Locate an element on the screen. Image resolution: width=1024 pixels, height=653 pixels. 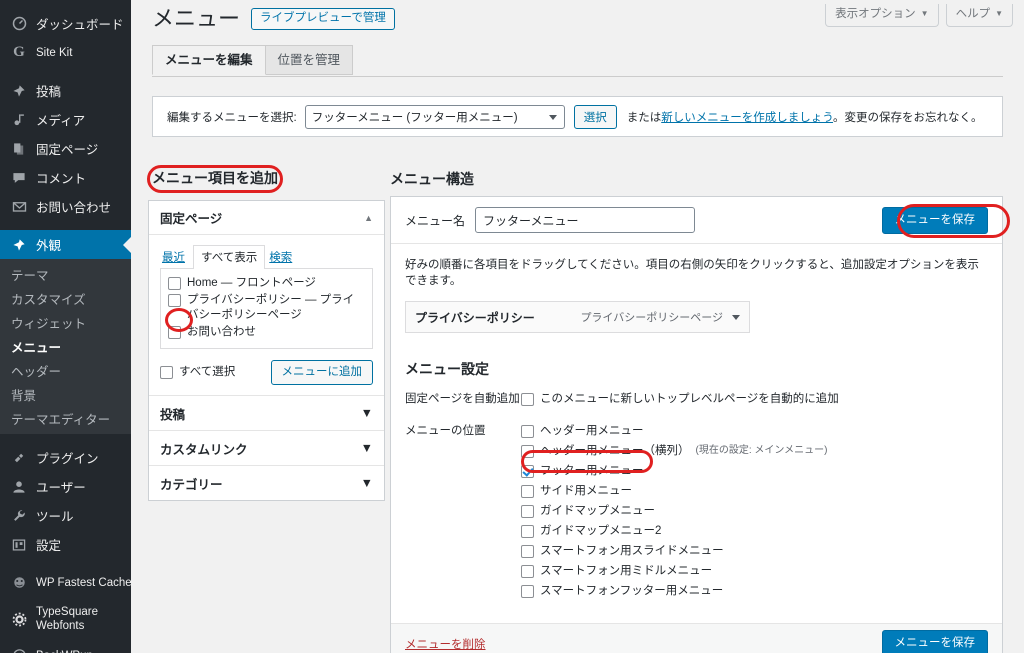
mini-tab-view-all: すべて表示 is located at coordinates (229, 257).